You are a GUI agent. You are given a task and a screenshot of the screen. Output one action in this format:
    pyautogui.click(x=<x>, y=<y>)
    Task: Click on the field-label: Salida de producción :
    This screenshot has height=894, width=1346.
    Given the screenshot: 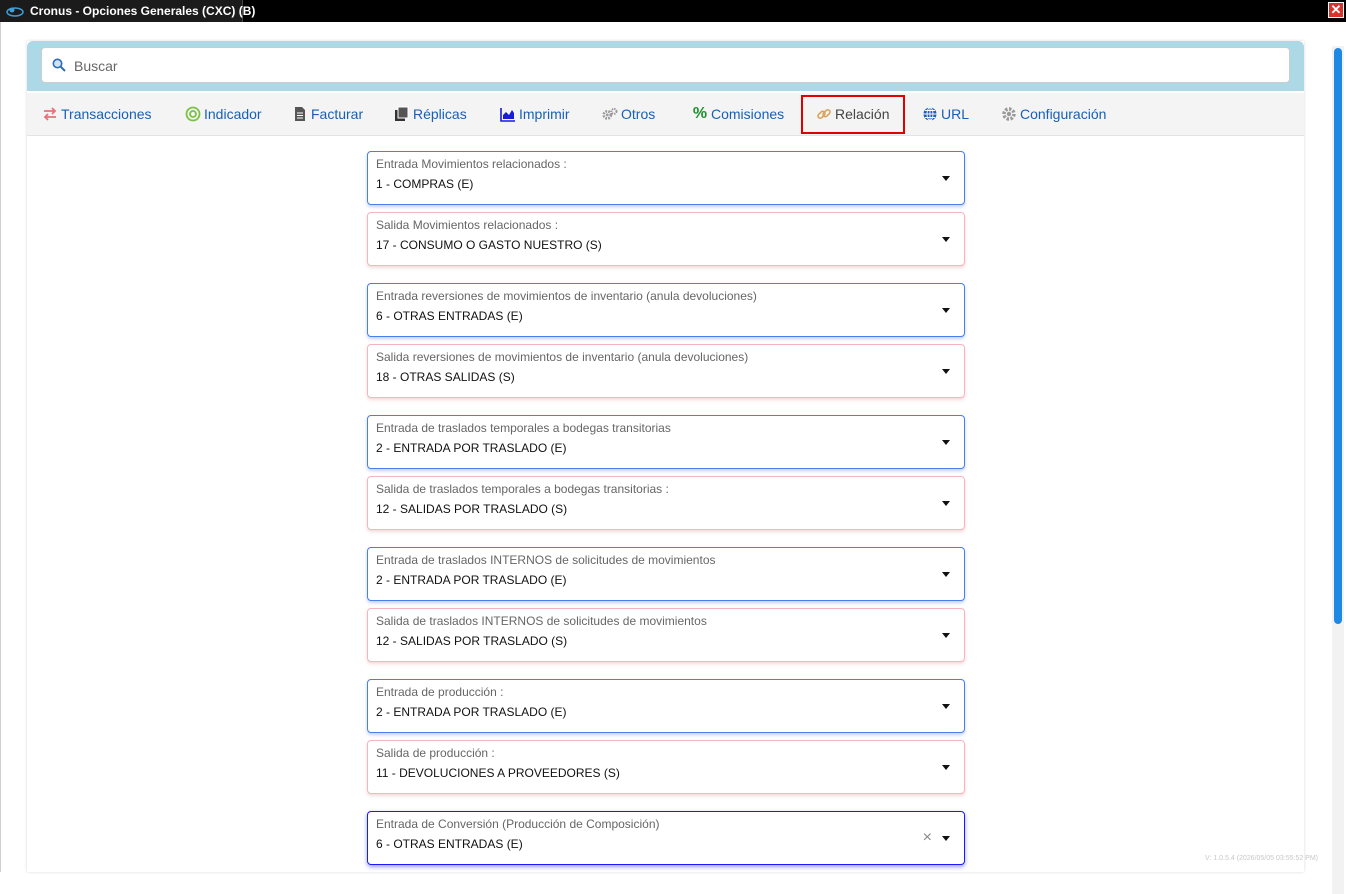 What is the action you would take?
    pyautogui.click(x=435, y=753)
    